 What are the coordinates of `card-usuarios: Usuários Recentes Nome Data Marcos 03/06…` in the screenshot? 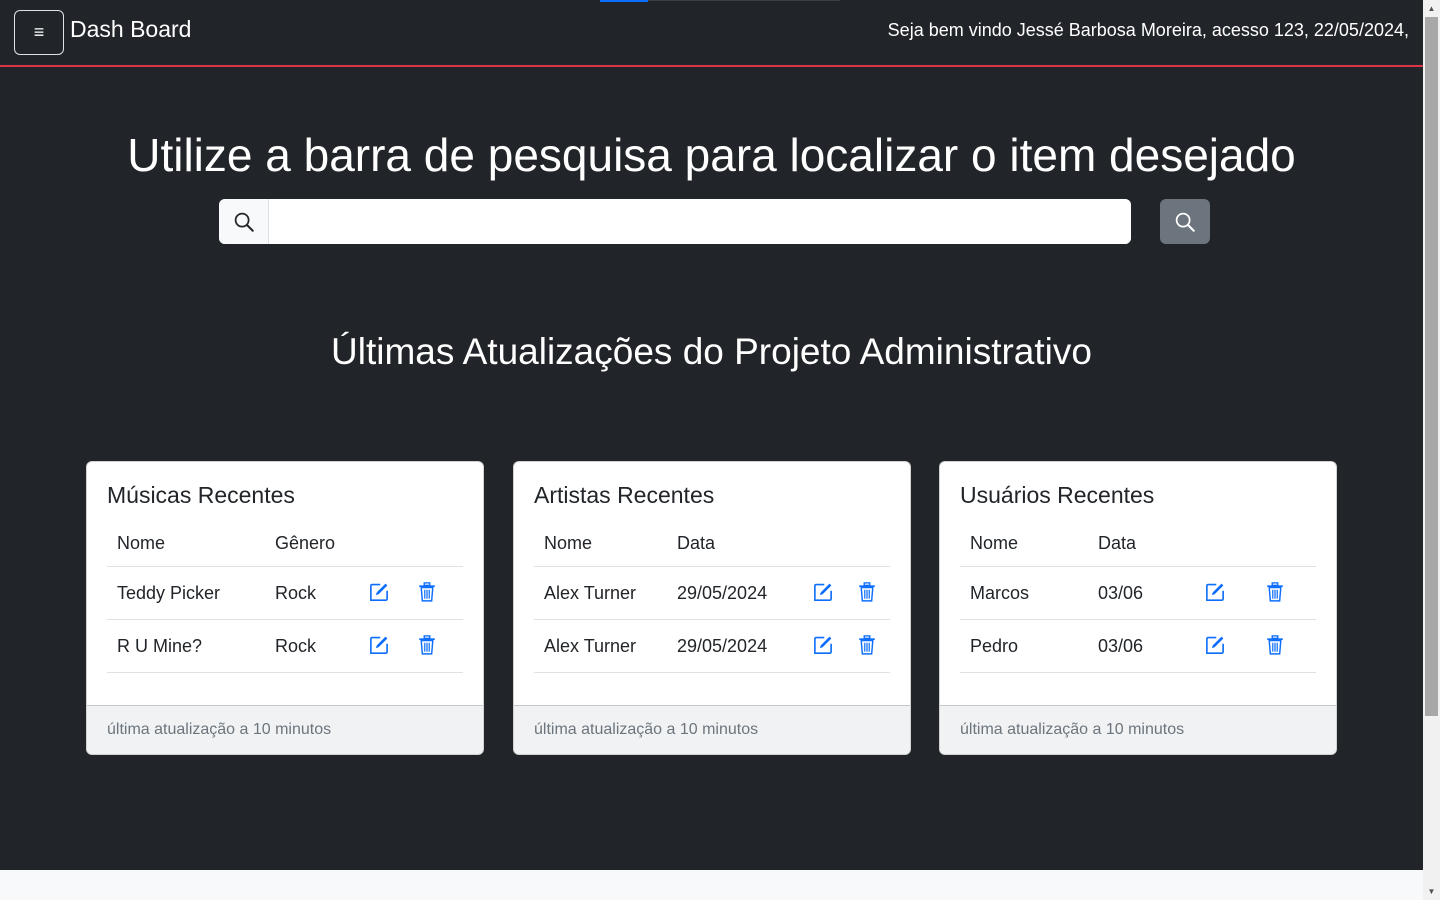 It's located at (1138, 608).